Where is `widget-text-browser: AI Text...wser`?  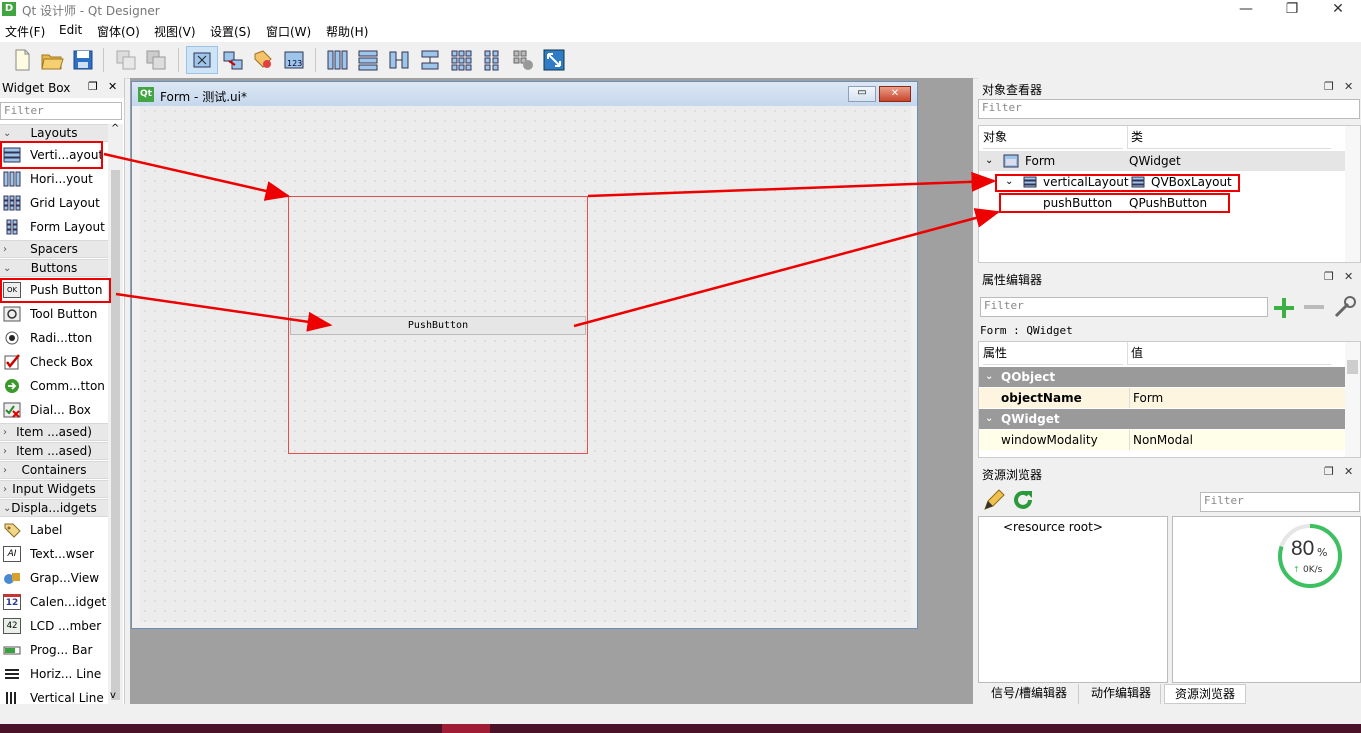
widget-text-browser: AI Text...wser is located at coordinates (54, 554).